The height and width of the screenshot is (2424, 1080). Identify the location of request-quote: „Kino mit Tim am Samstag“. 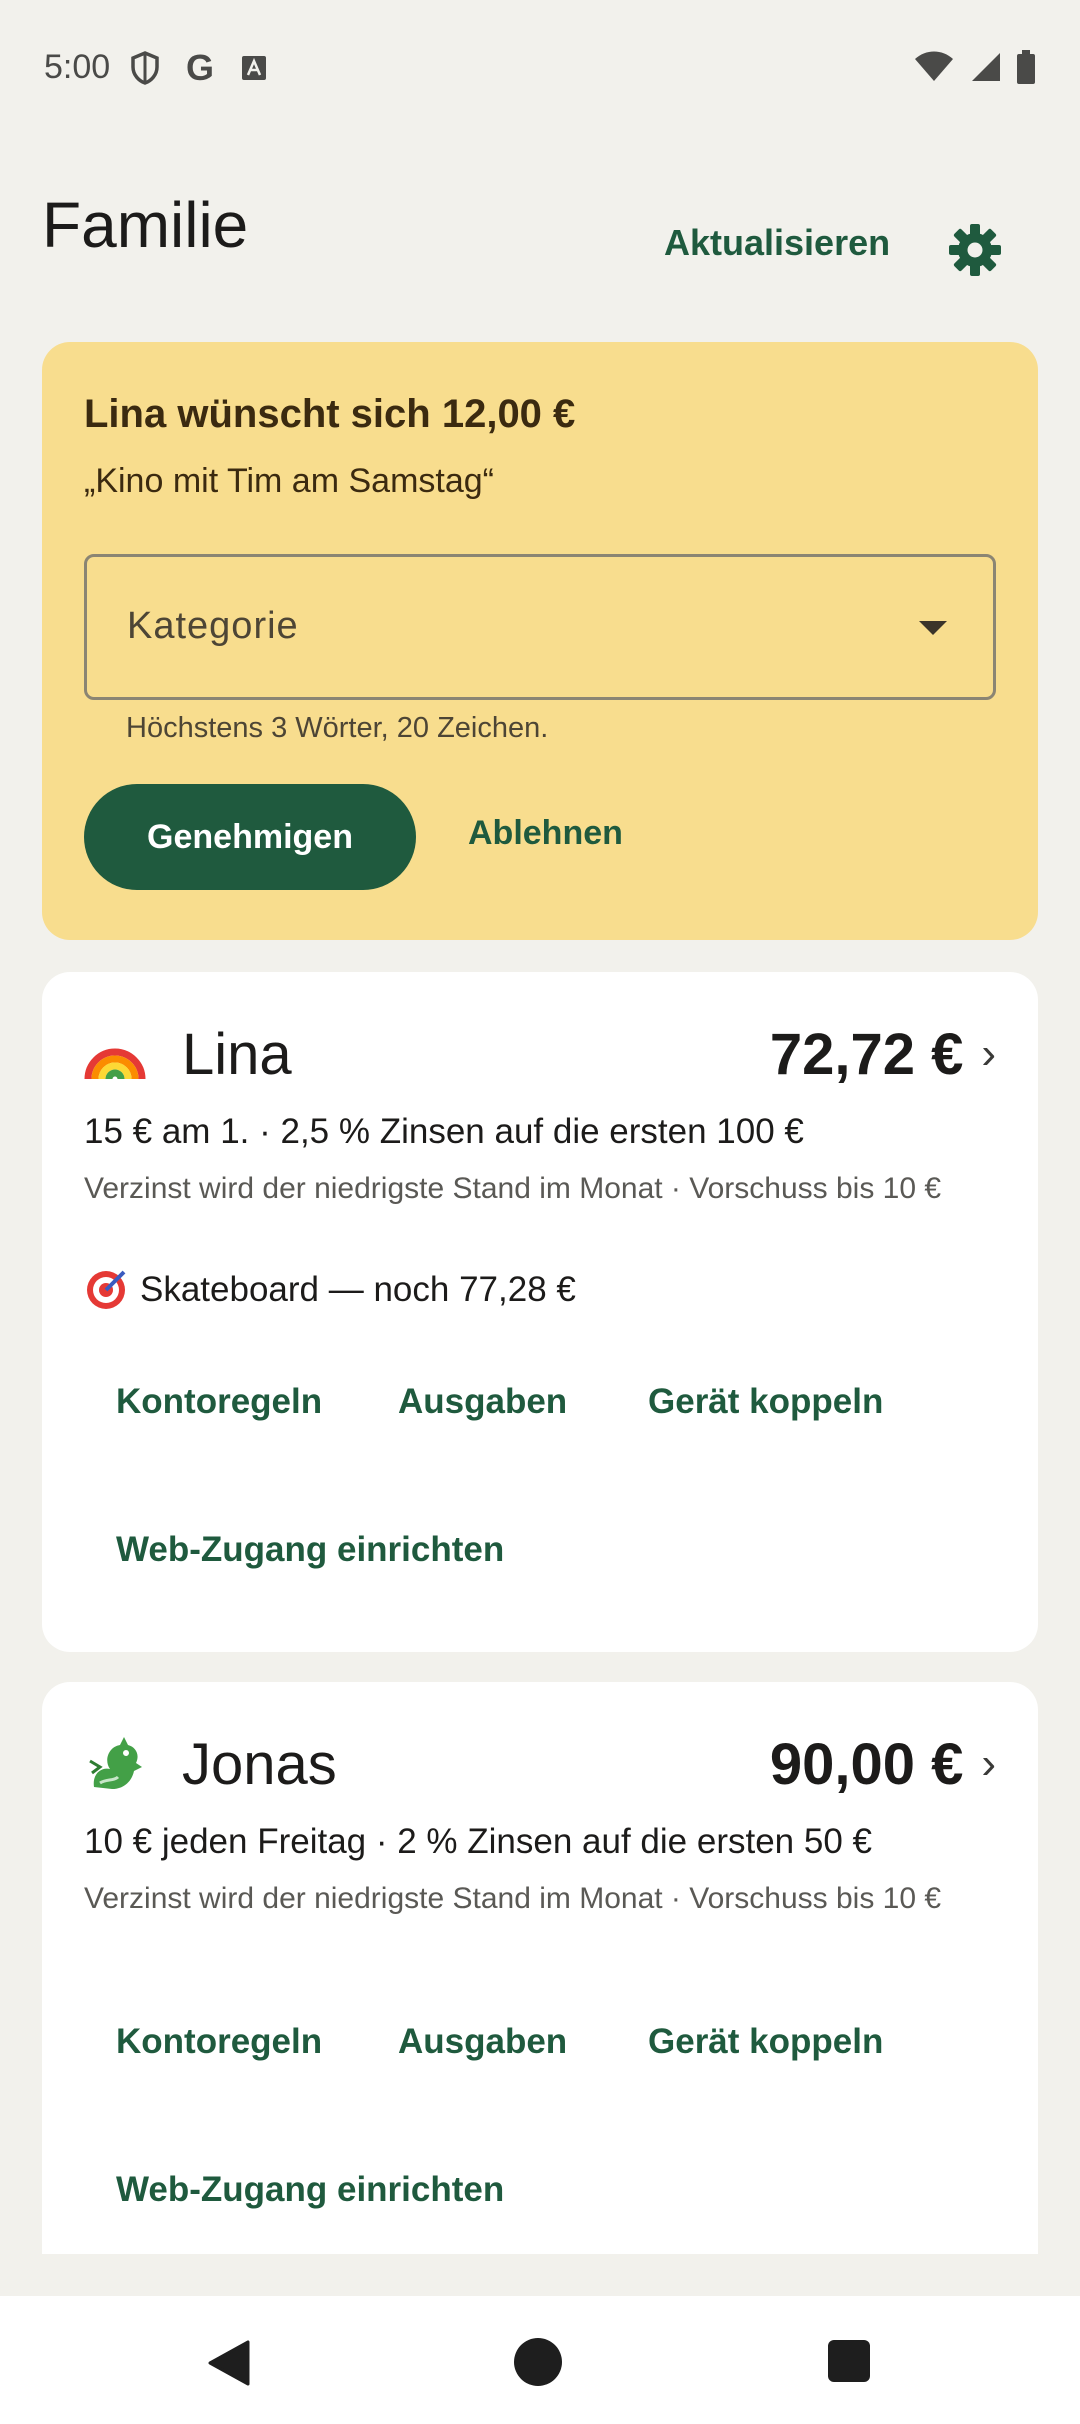
(289, 481).